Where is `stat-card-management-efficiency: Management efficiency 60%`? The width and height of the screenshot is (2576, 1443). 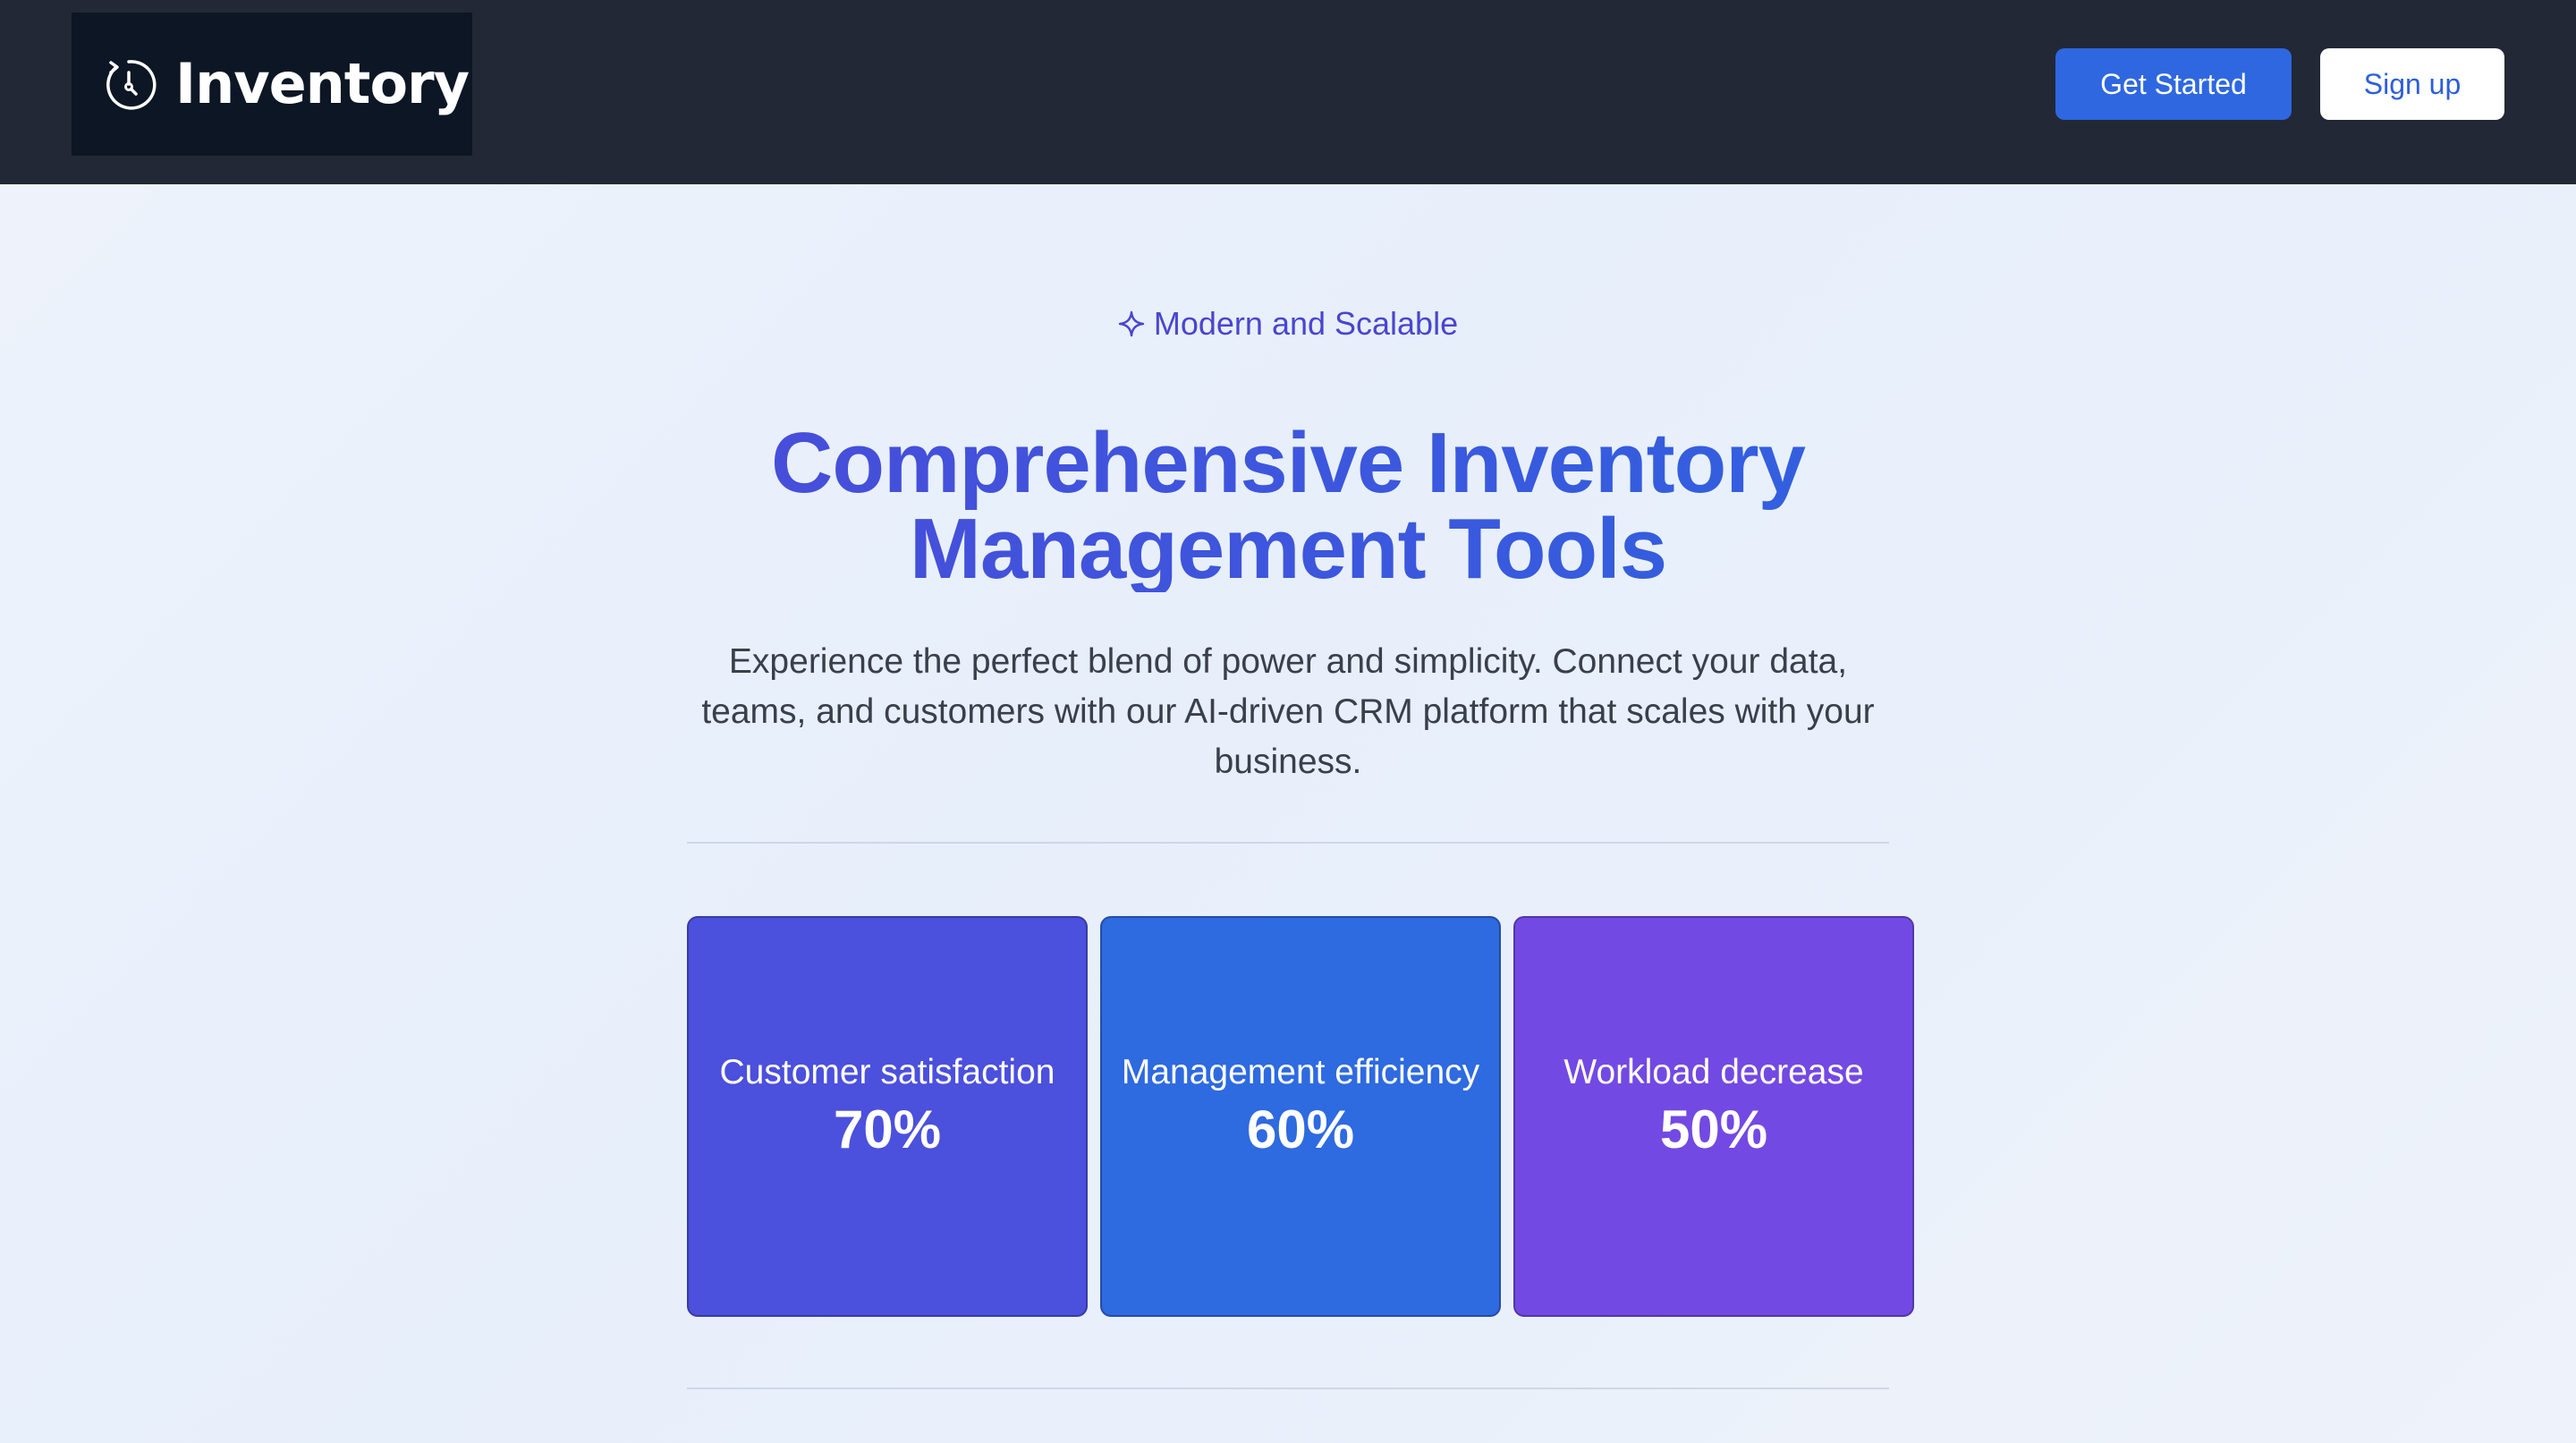 stat-card-management-efficiency: Management efficiency 60% is located at coordinates (1300, 1116).